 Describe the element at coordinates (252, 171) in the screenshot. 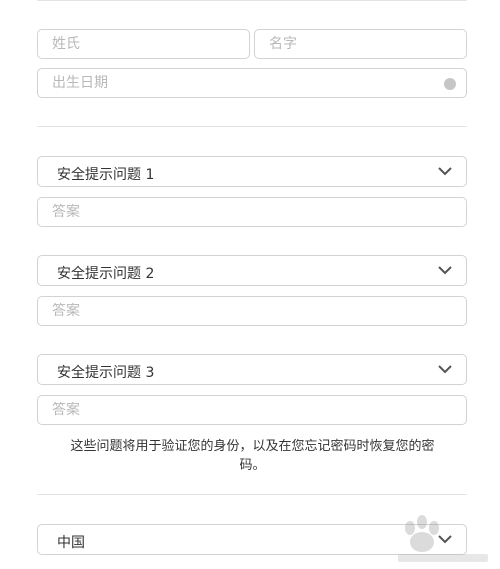

I see `security-question-1-select: 安全提示问题 1` at that location.